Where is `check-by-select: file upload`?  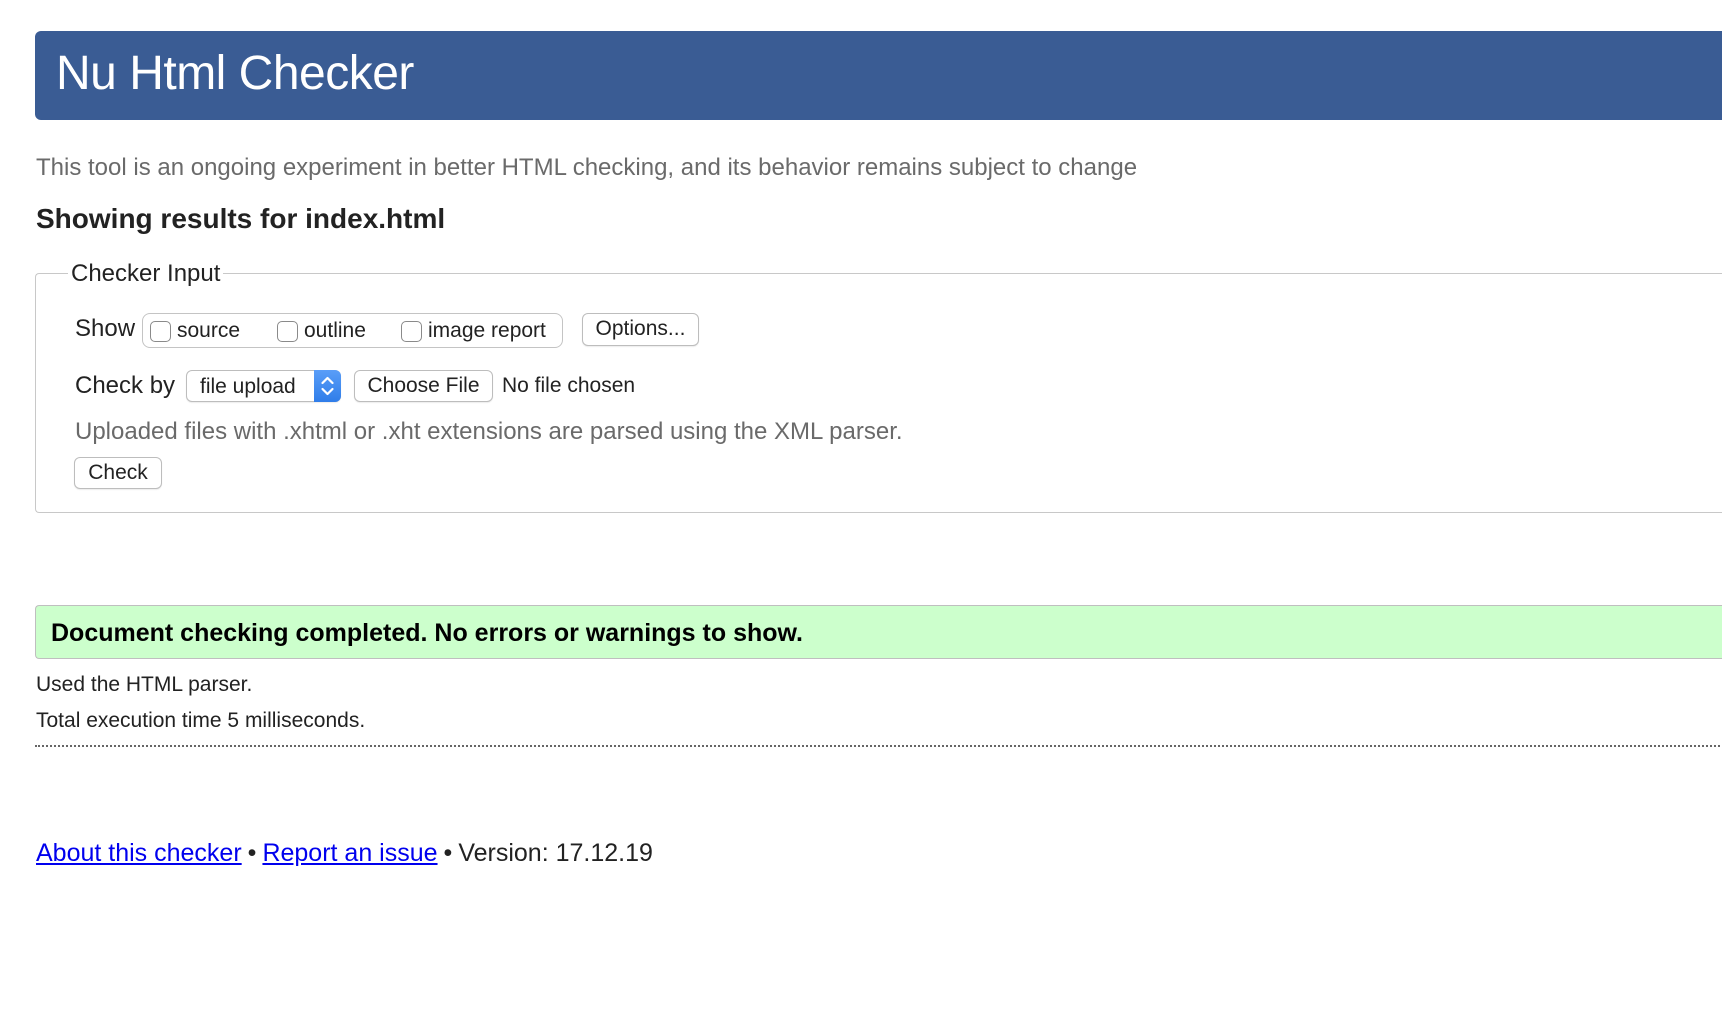
check-by-select: file upload is located at coordinates (263, 386).